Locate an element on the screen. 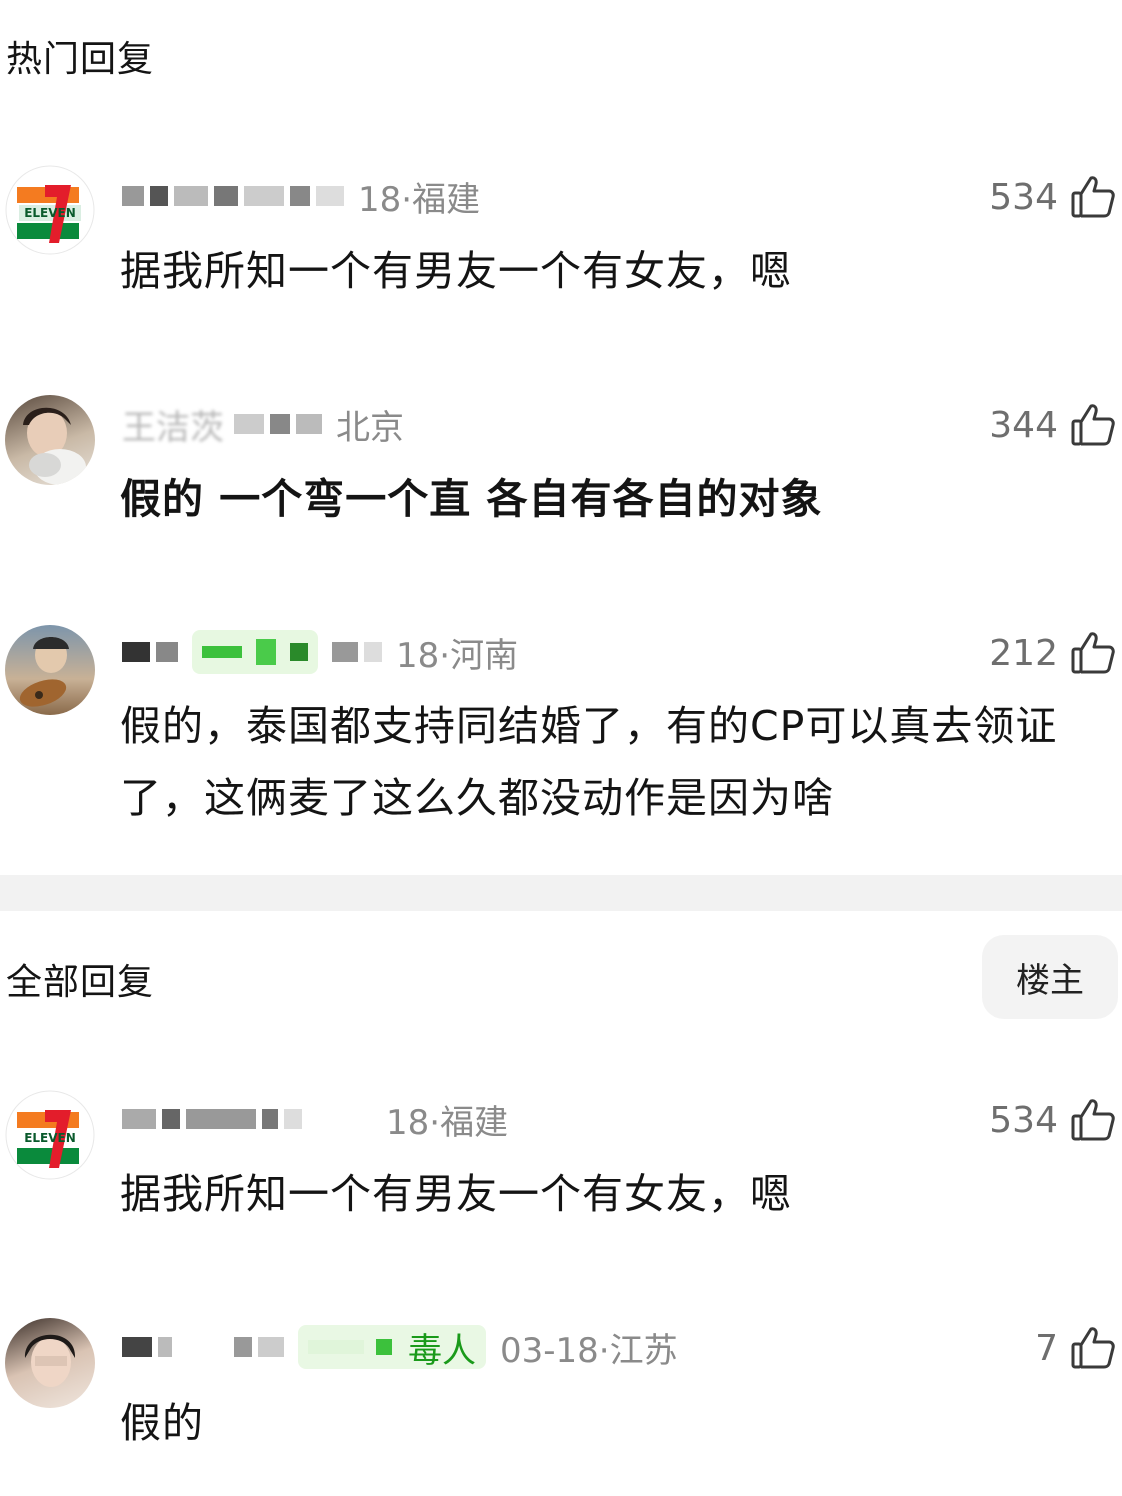 The width and height of the screenshot is (1122, 1496). like-button: 7 is located at coordinates (1075, 1348).